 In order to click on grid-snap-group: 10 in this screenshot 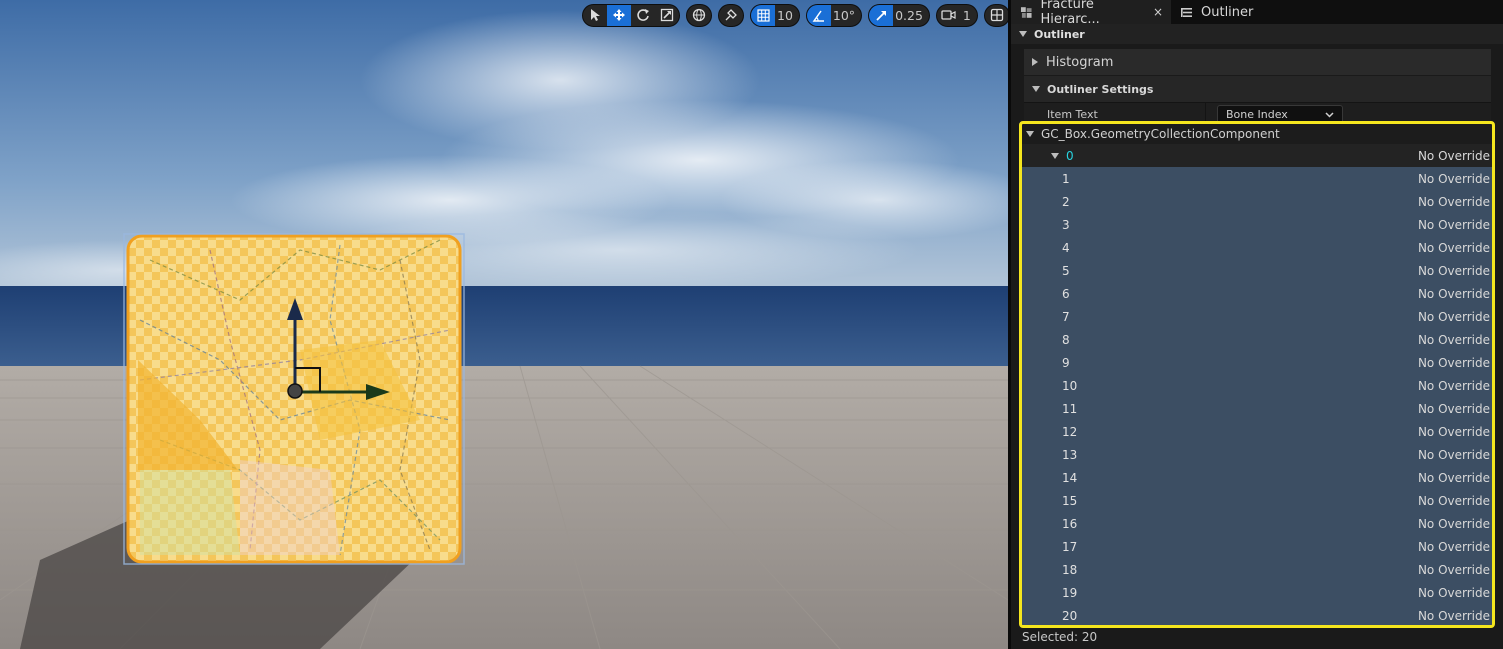, I will do `click(775, 15)`.